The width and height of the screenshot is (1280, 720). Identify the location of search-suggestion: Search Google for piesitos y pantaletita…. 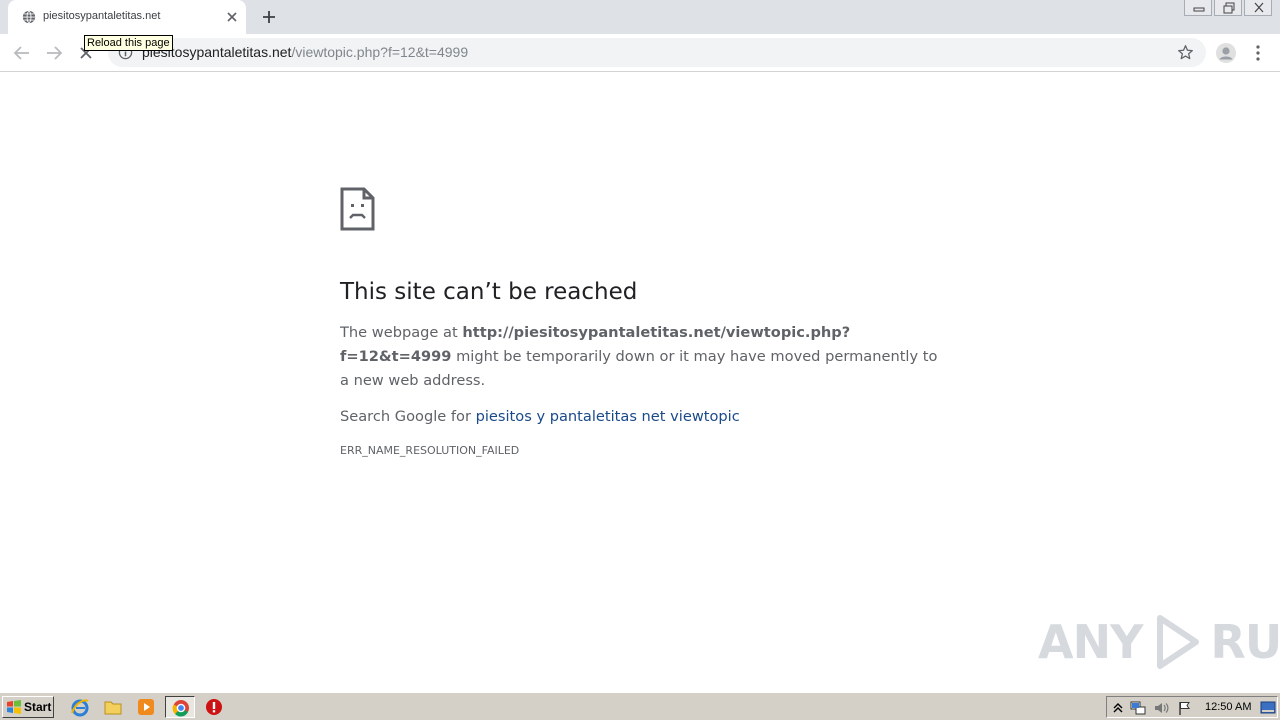
(640, 417).